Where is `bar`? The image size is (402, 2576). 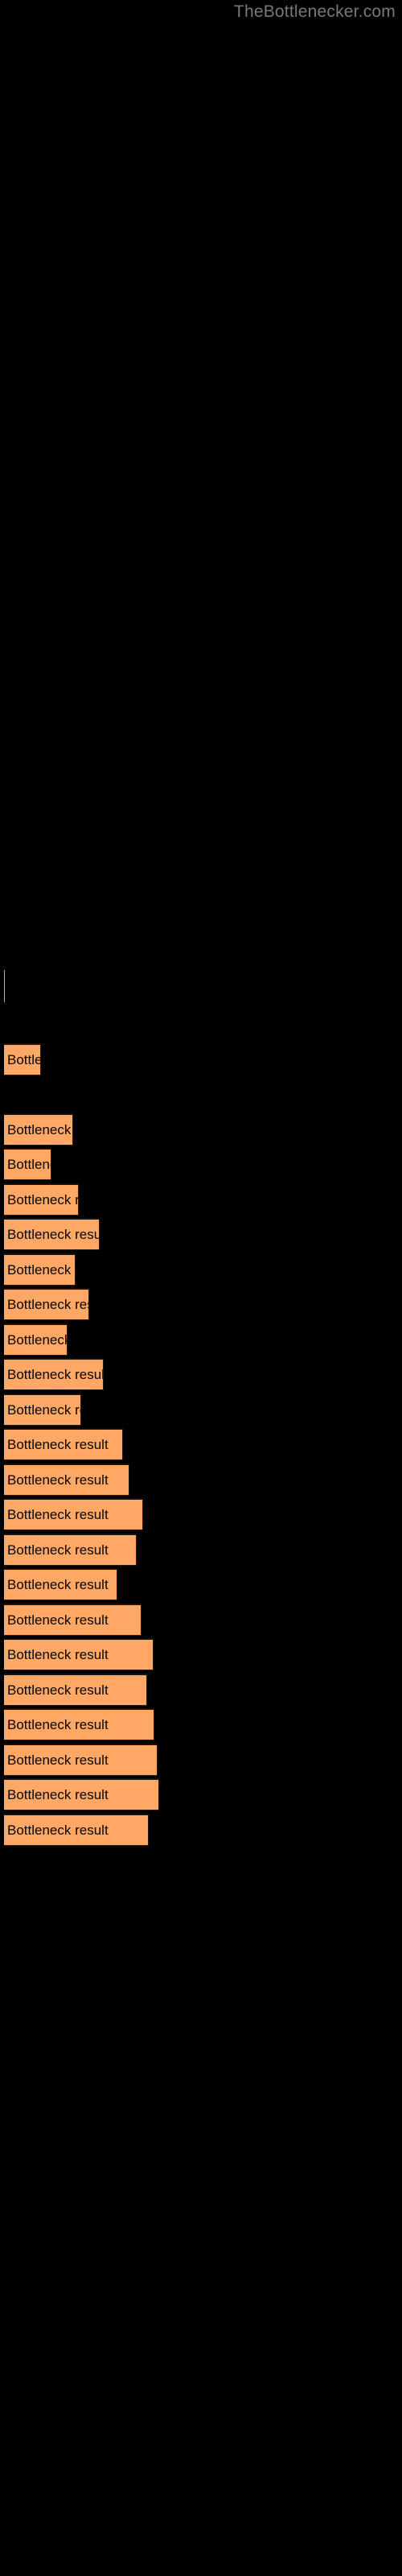 bar is located at coordinates (4, 986).